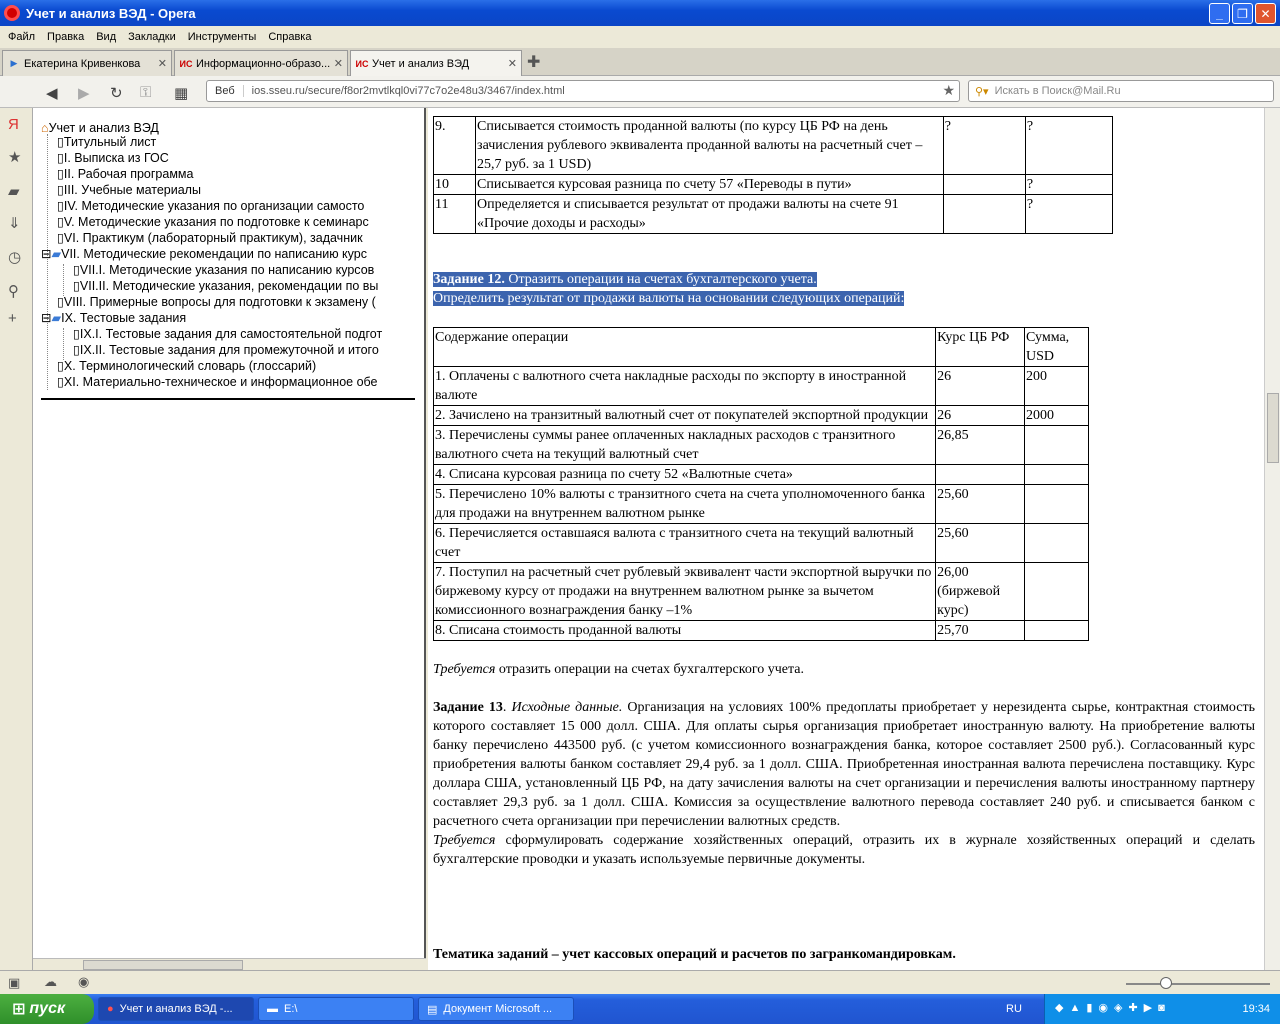  I want to click on opera-logo-icon, so click(12, 13).